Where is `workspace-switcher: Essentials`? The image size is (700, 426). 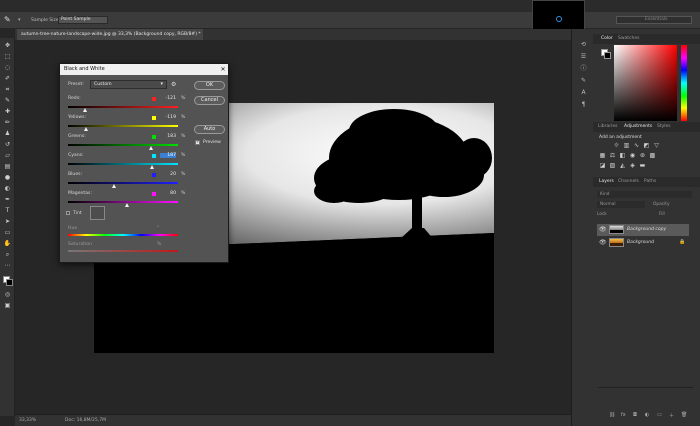 workspace-switcher: Essentials is located at coordinates (654, 20).